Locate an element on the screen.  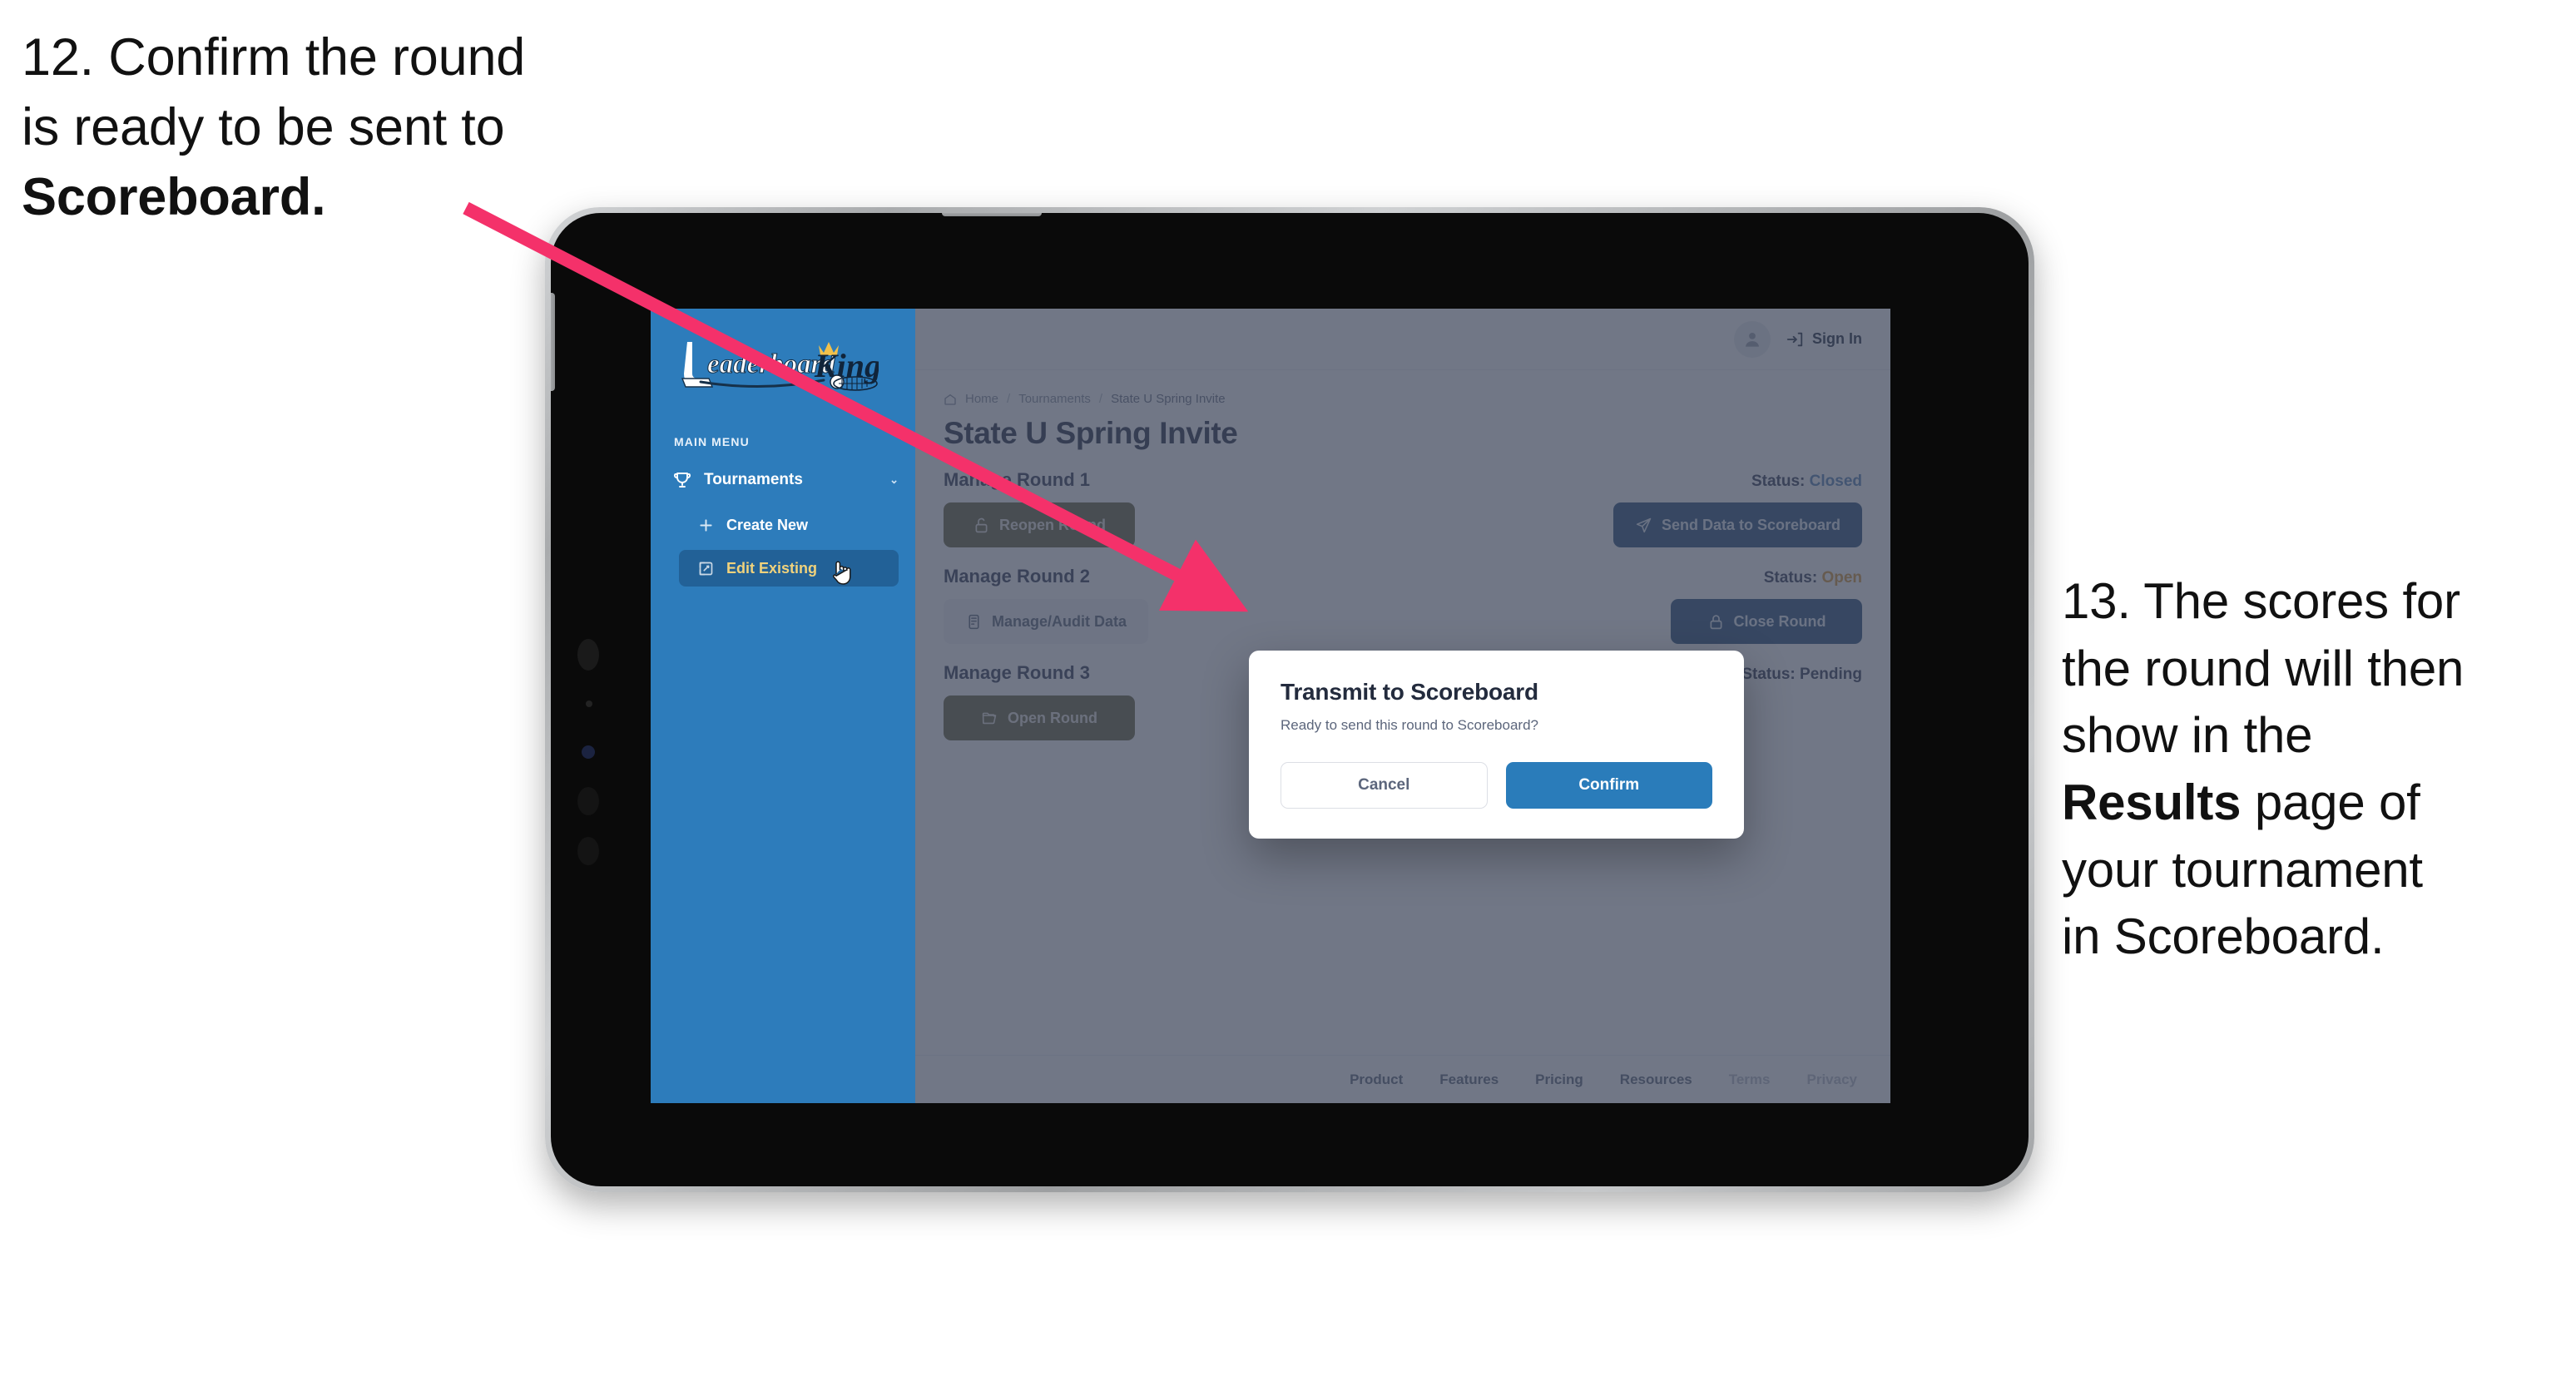
step-13-line-3: show in the is located at coordinates (2187, 735).